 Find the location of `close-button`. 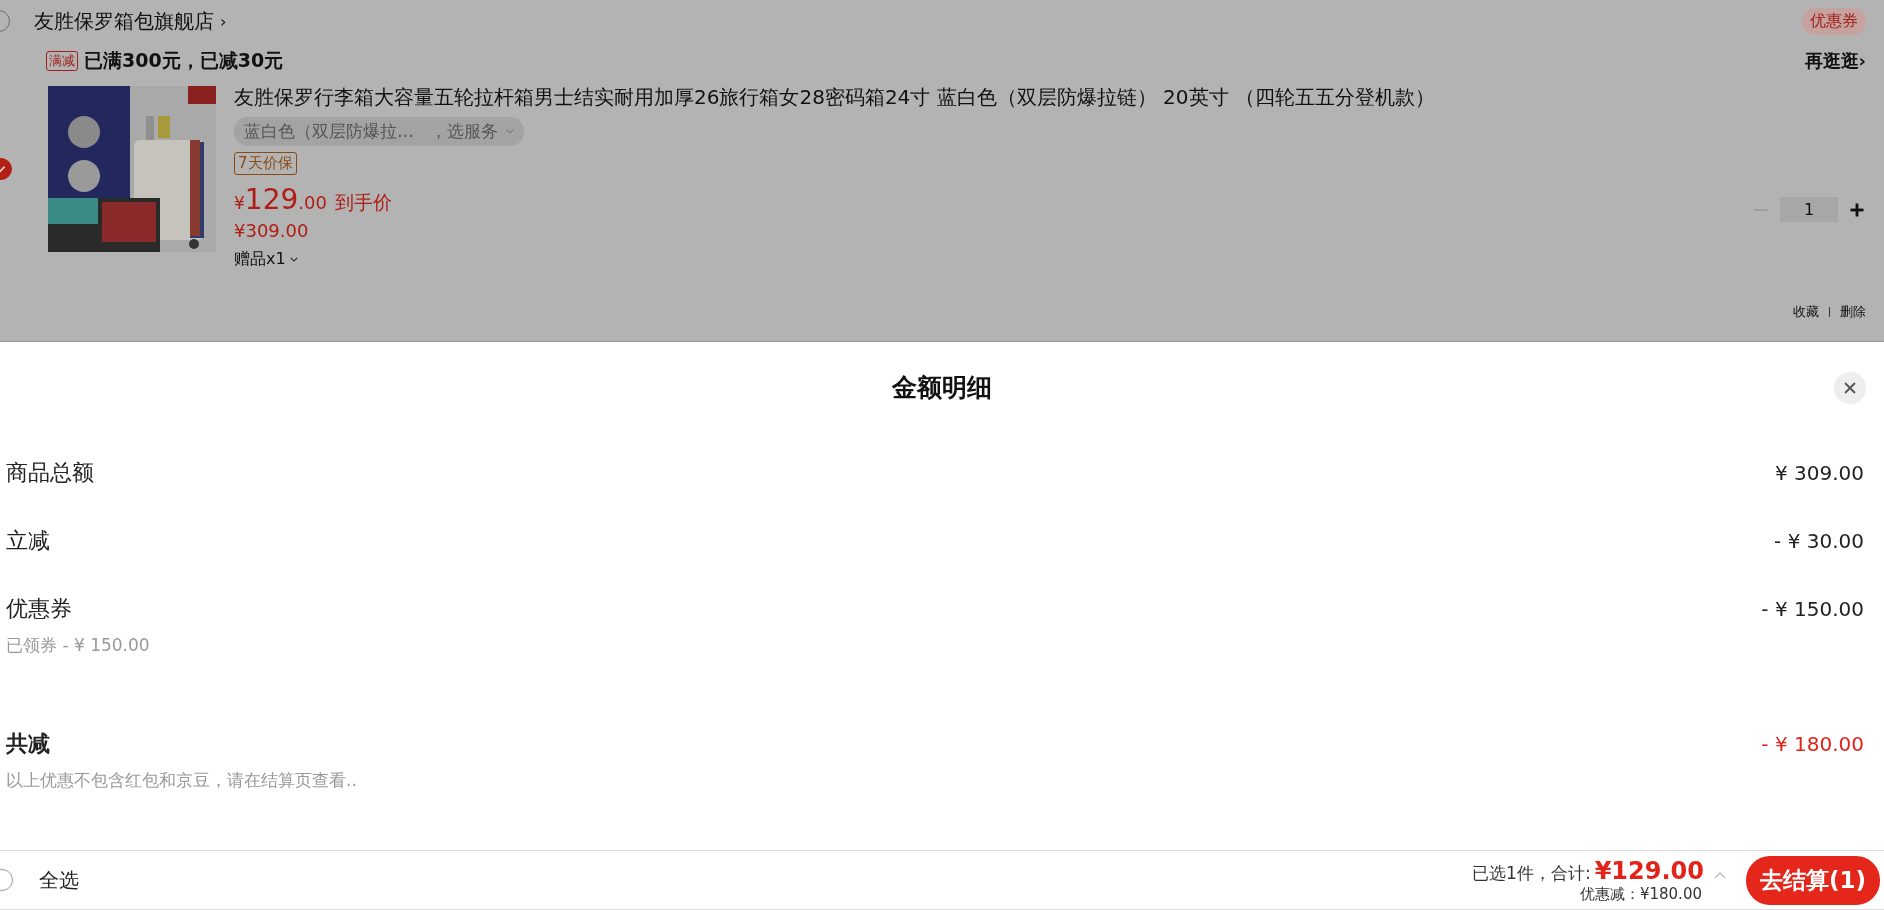

close-button is located at coordinates (1850, 388).